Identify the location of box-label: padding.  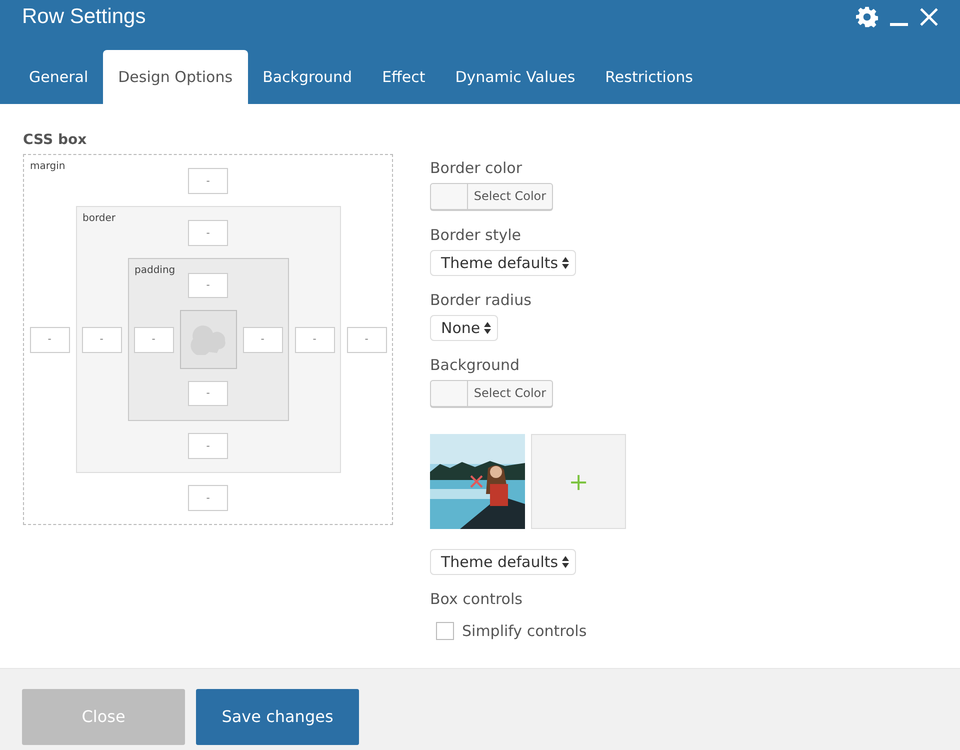
(155, 270).